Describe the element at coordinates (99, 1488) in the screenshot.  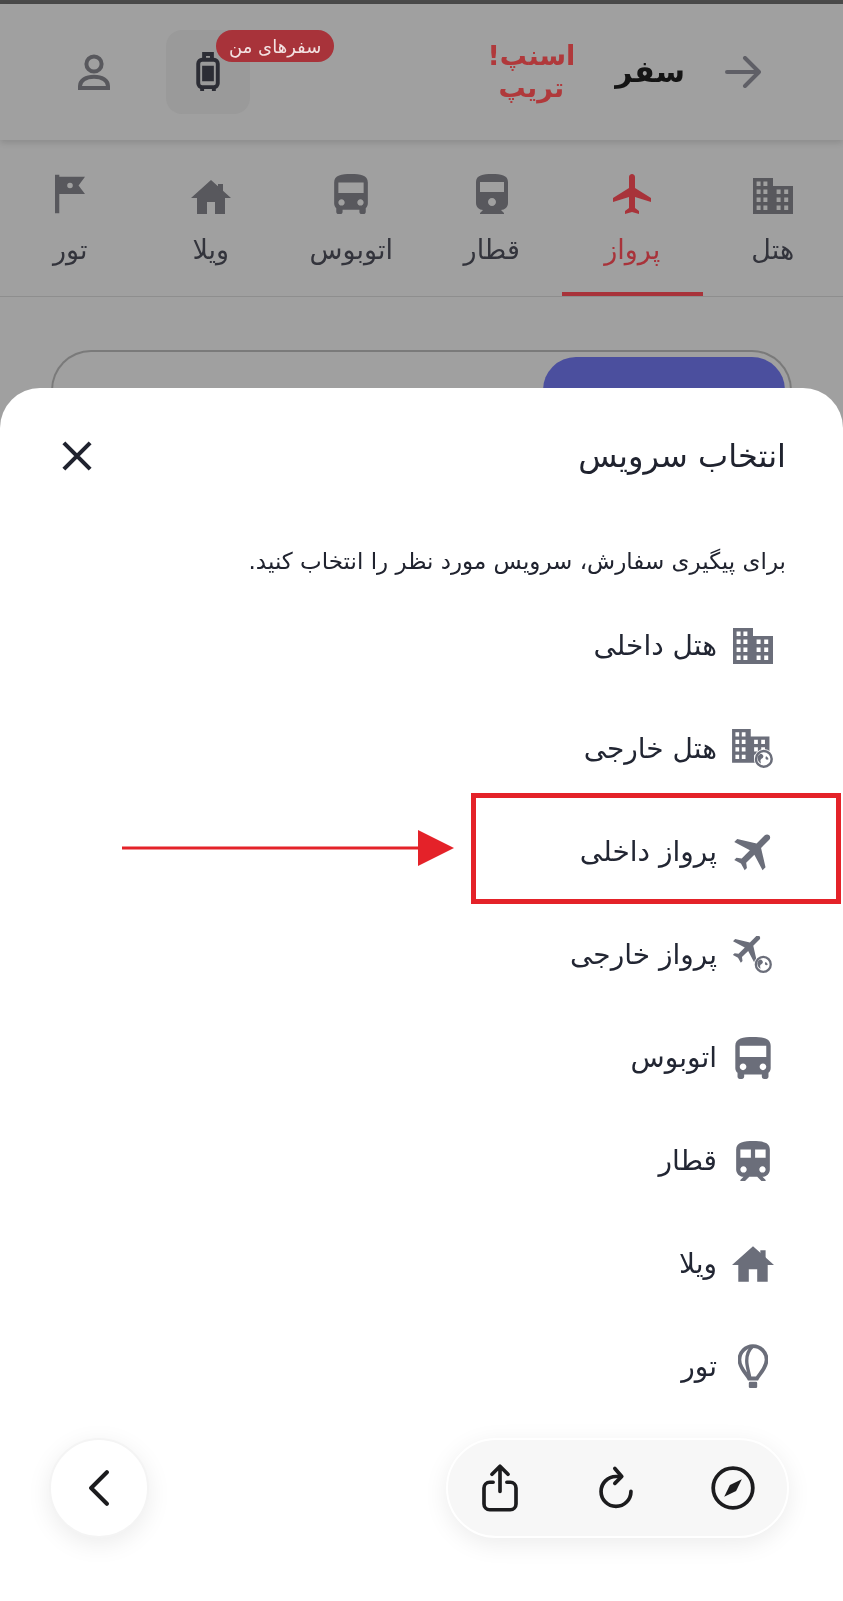
I see `chevron-left-icon` at that location.